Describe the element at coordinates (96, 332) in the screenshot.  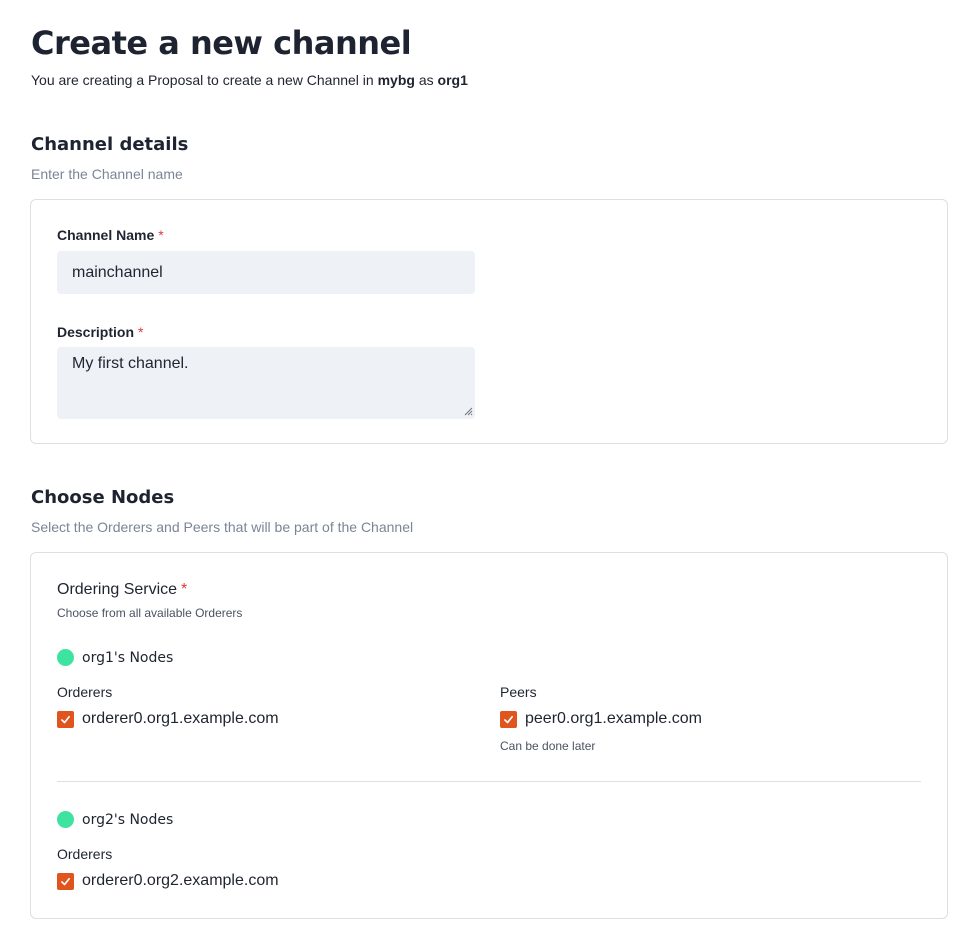
I see `description-label-text: Description` at that location.